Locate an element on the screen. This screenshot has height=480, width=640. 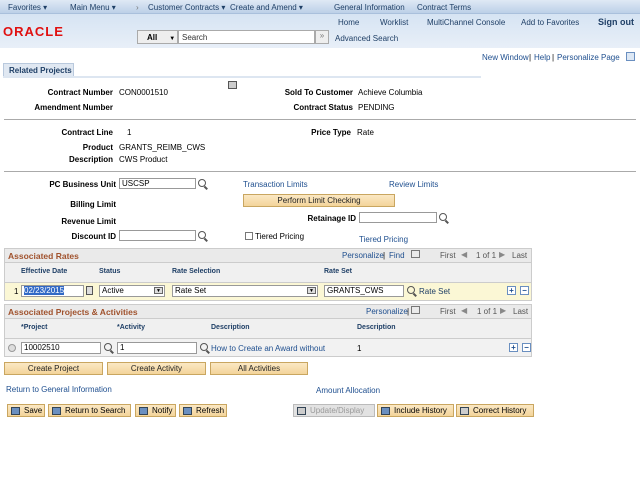
rates-last: Last is located at coordinates (519, 255).